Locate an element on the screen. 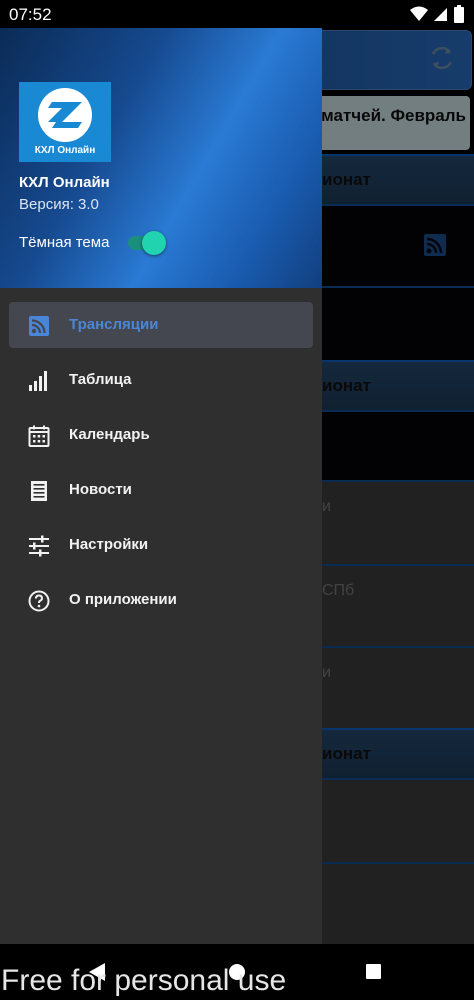 This screenshot has width=474, height=1000. recent-apps-icon is located at coordinates (373, 971).